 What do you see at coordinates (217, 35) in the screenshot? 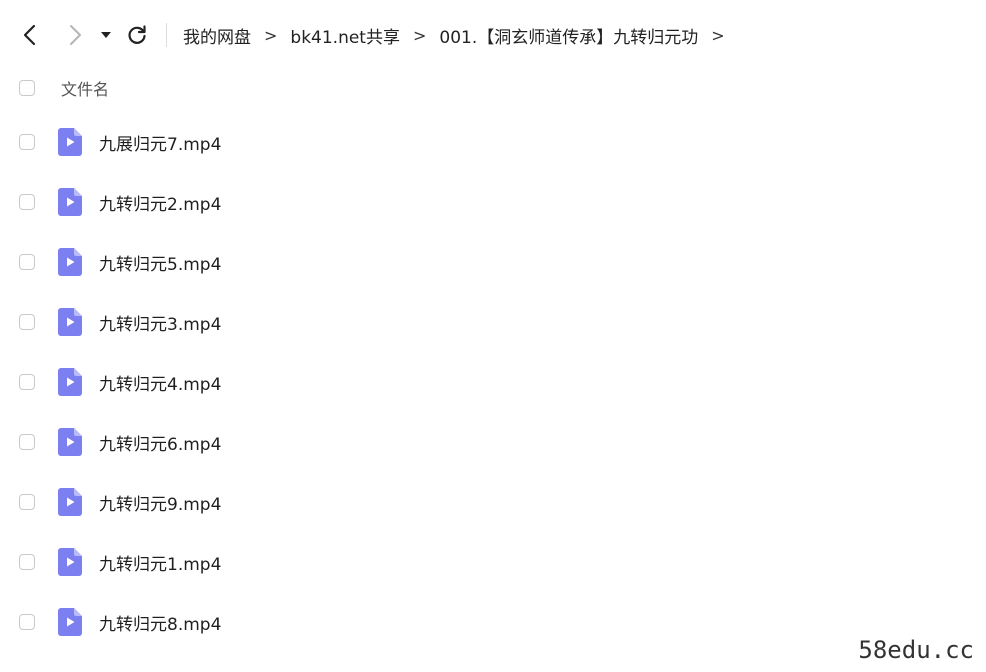
I see `breadcrumb-item-root: 我的网盘` at bounding box center [217, 35].